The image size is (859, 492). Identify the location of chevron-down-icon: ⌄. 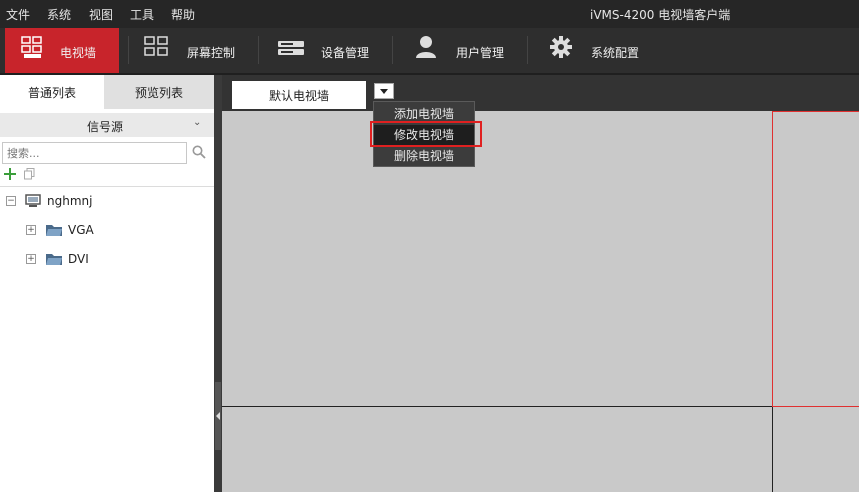
(197, 122).